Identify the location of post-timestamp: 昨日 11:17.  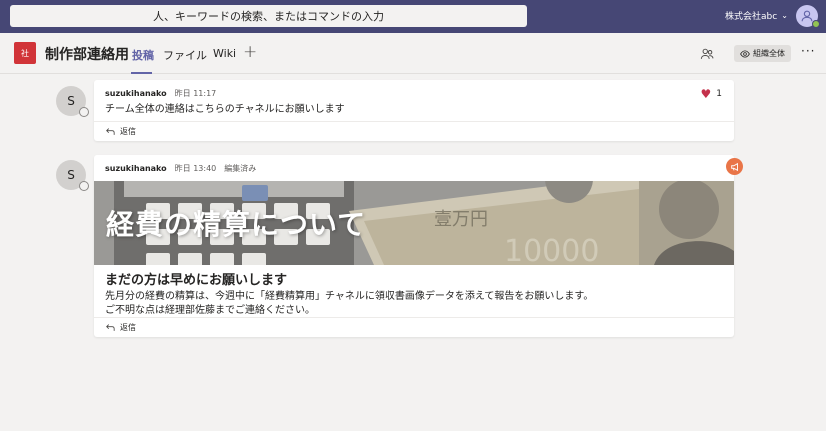
(195, 93).